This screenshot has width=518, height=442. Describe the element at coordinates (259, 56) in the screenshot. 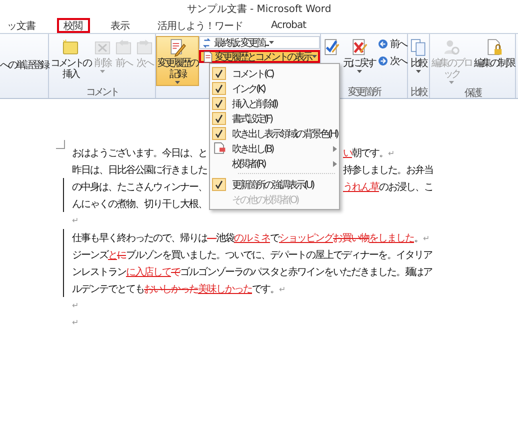

I see `dropdown-button: 変更履歴とコメントの表示` at that location.